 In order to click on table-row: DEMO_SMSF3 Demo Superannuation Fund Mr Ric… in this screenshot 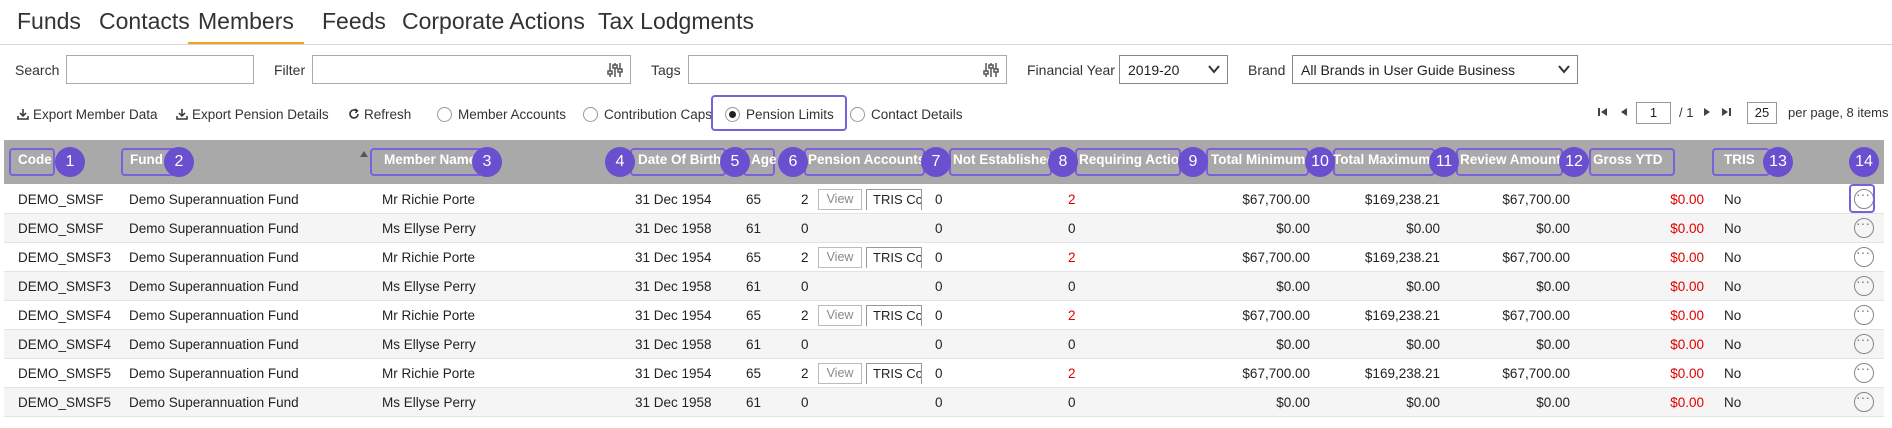, I will do `click(944, 257)`.